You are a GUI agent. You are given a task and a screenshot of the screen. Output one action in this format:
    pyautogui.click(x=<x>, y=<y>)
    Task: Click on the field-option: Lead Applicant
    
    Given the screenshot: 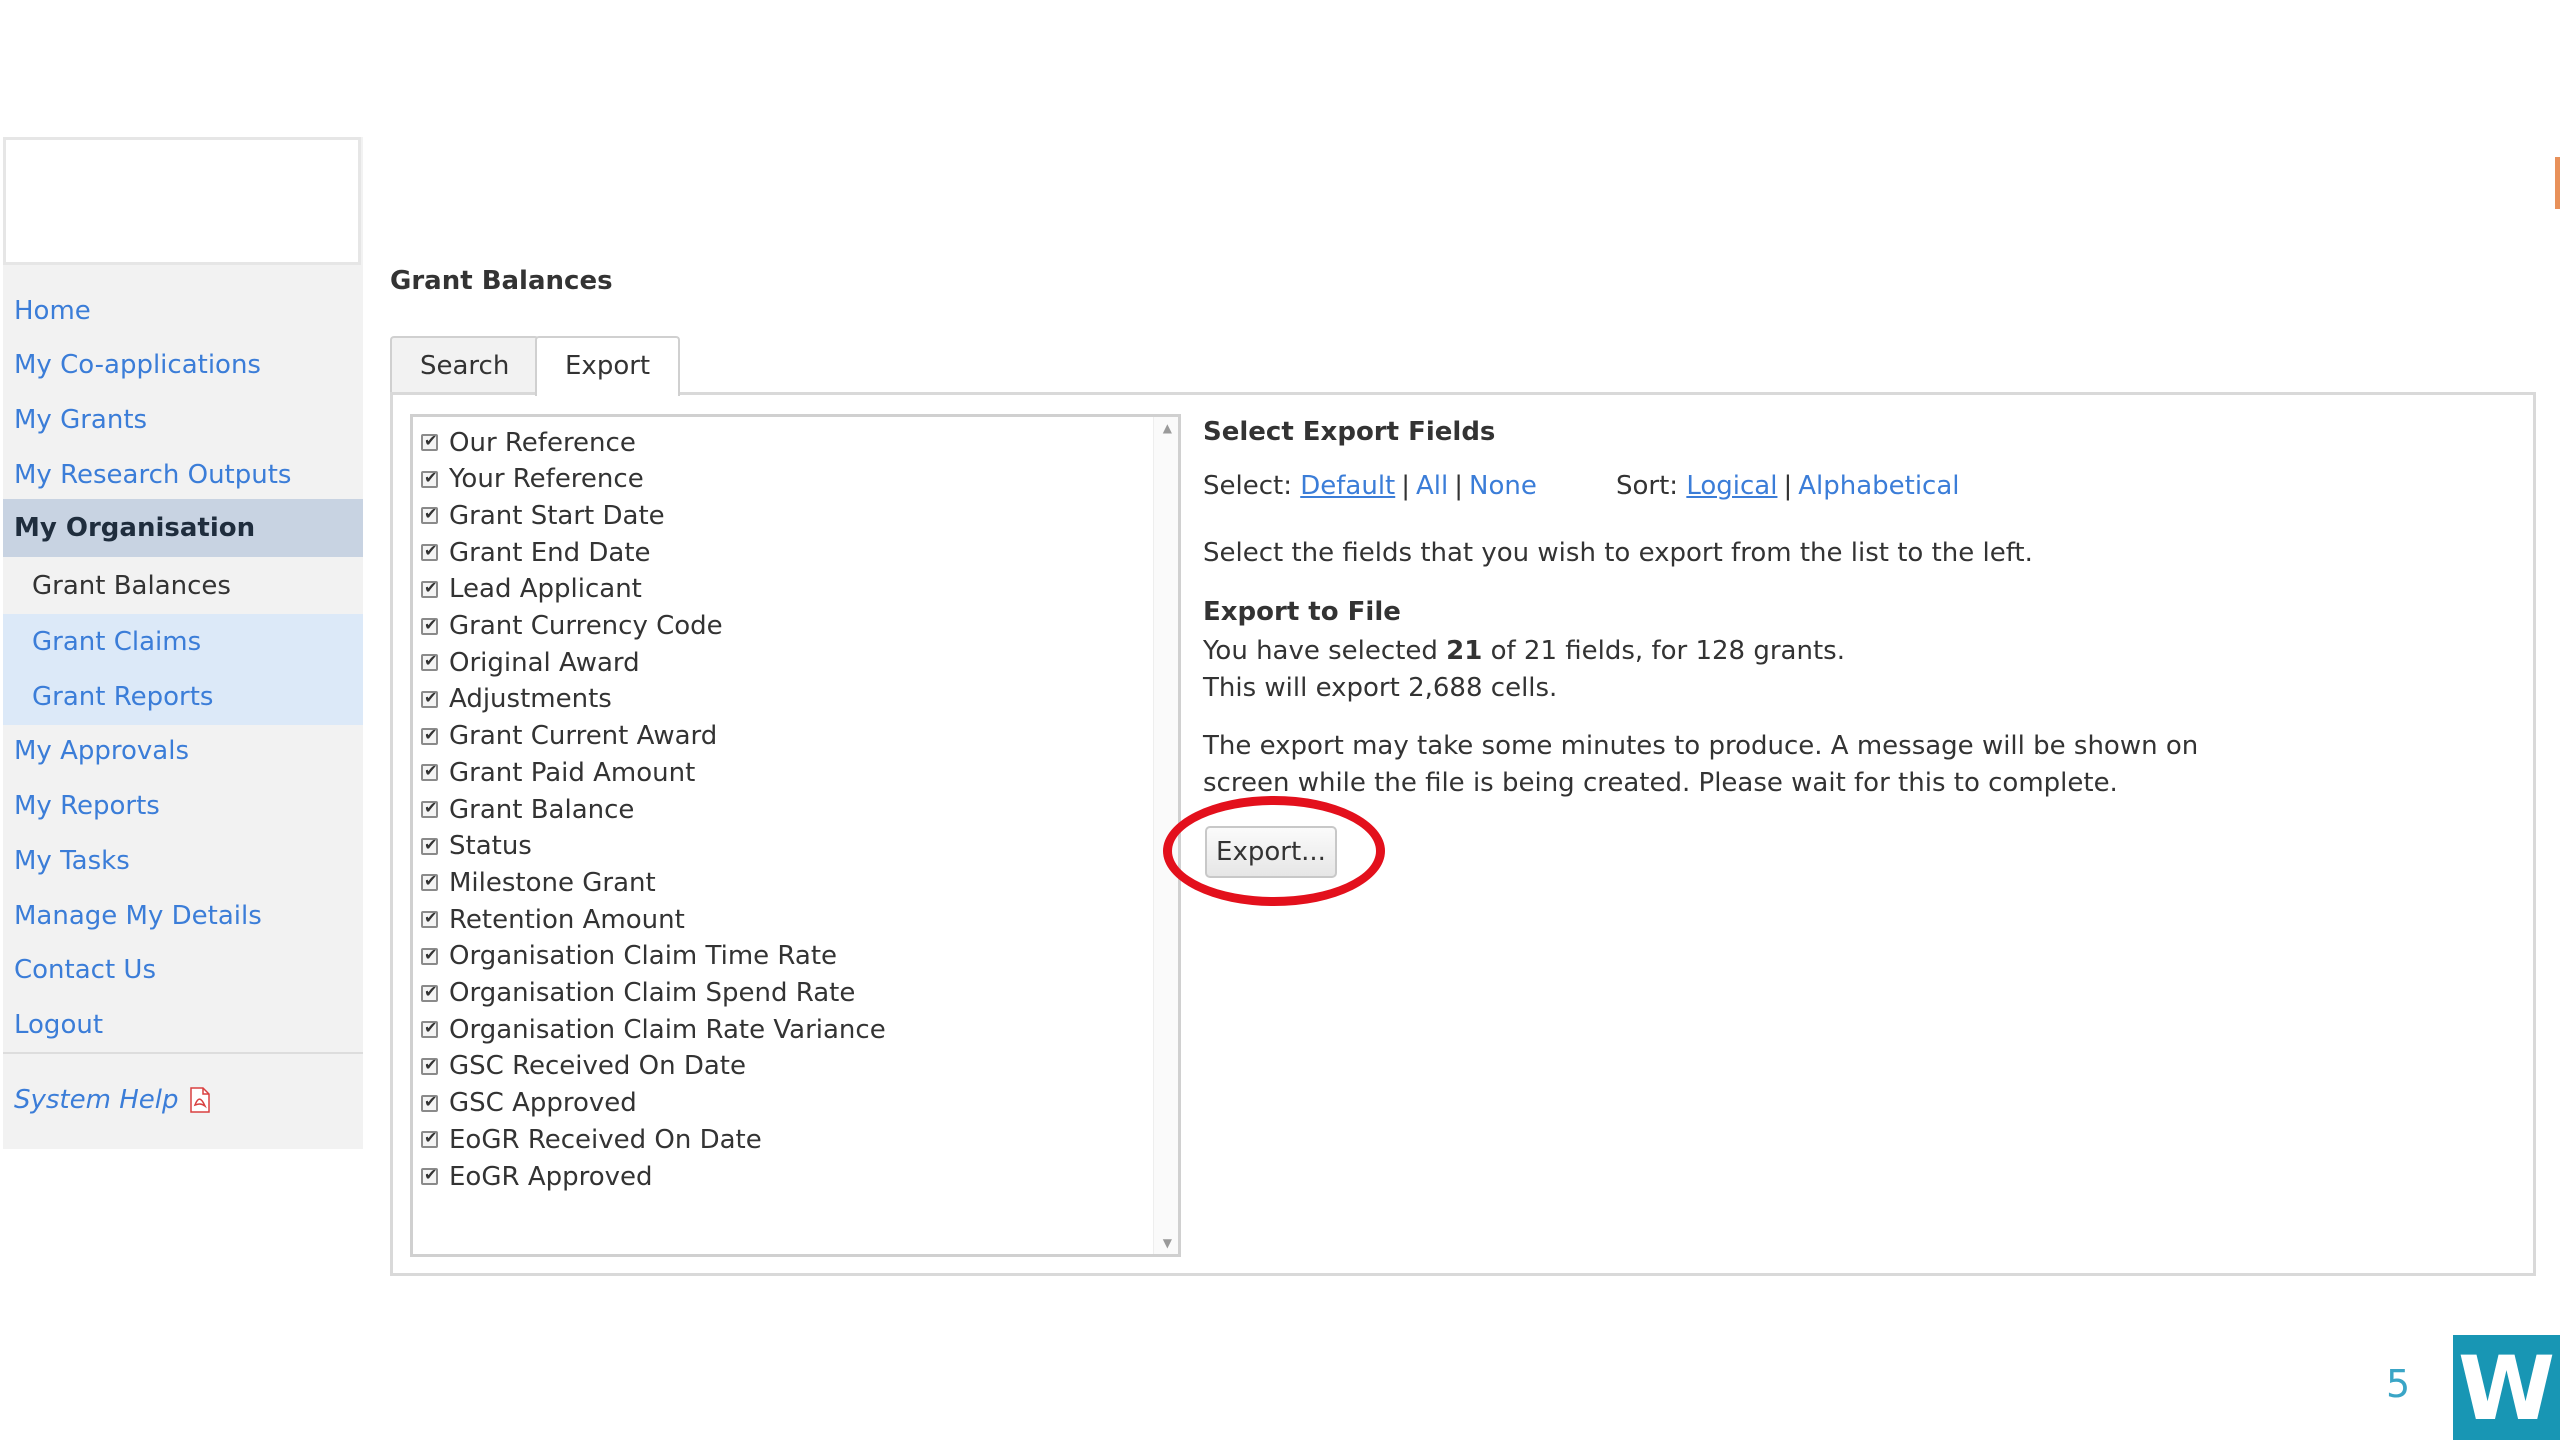 What is the action you would take?
    pyautogui.click(x=531, y=589)
    